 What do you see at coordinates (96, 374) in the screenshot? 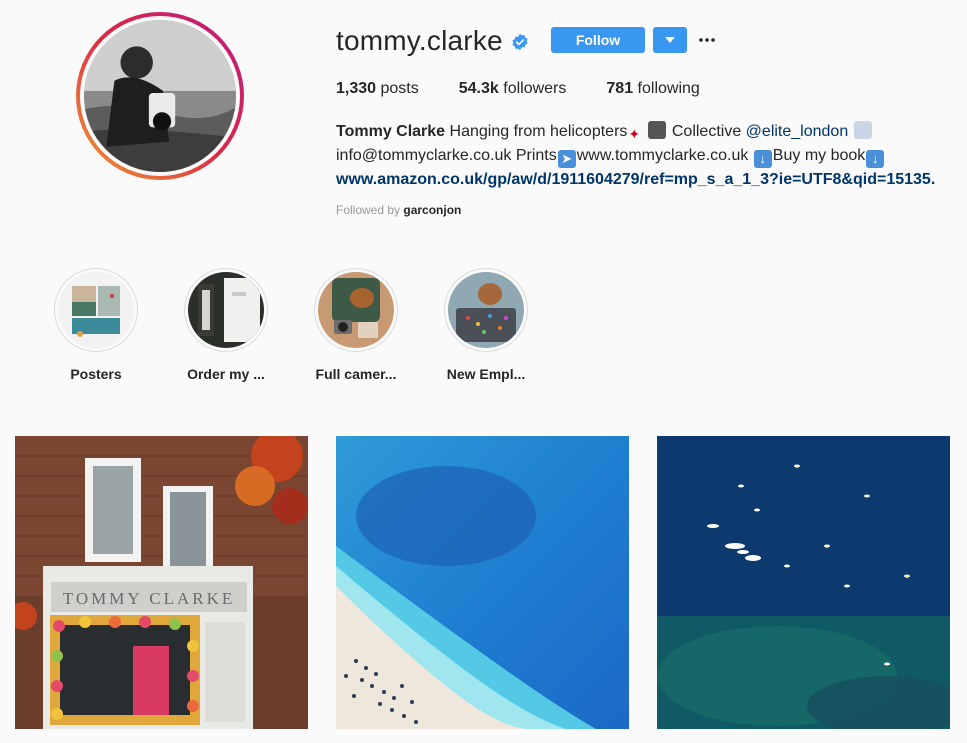
I see `highlight-label: Posters` at bounding box center [96, 374].